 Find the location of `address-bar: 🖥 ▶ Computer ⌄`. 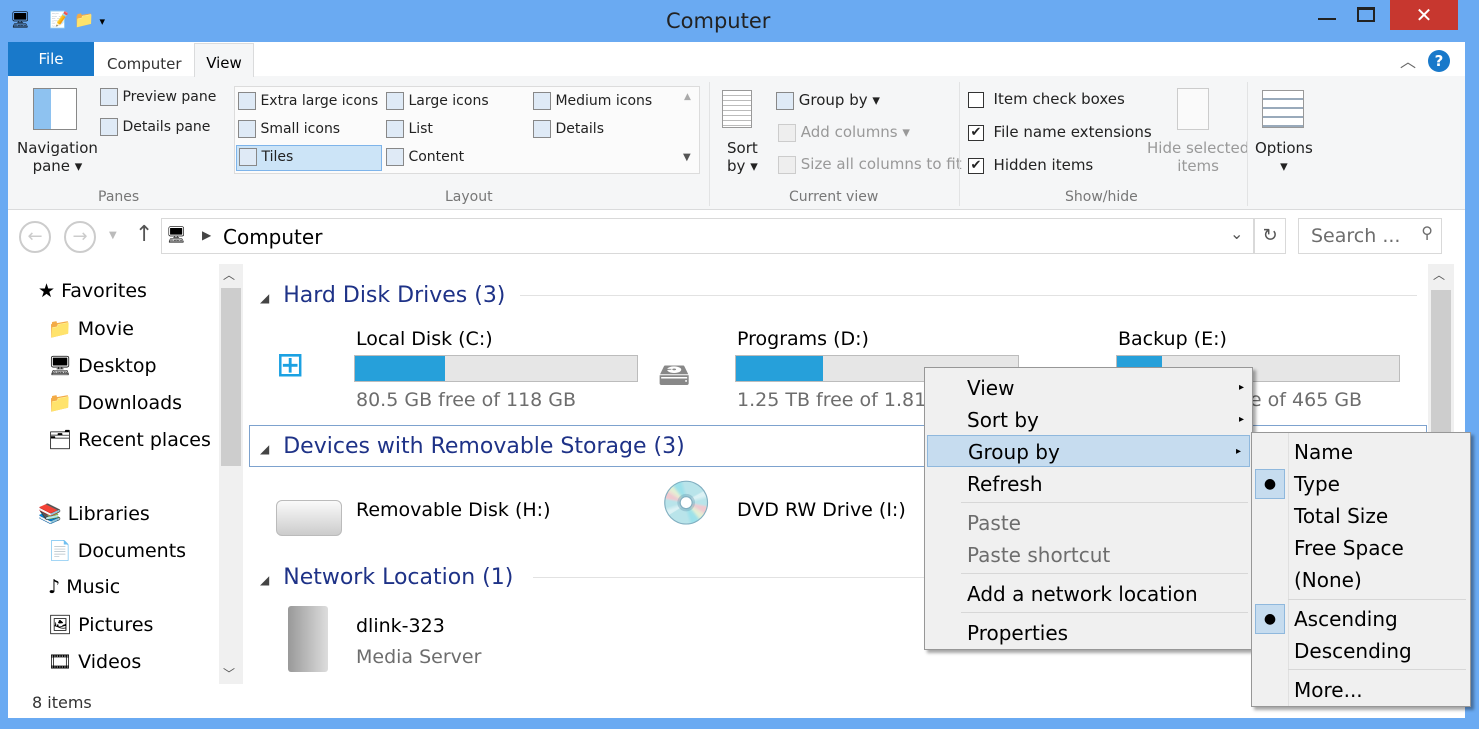

address-bar: 🖥 ▶ Computer ⌄ is located at coordinates (707, 236).